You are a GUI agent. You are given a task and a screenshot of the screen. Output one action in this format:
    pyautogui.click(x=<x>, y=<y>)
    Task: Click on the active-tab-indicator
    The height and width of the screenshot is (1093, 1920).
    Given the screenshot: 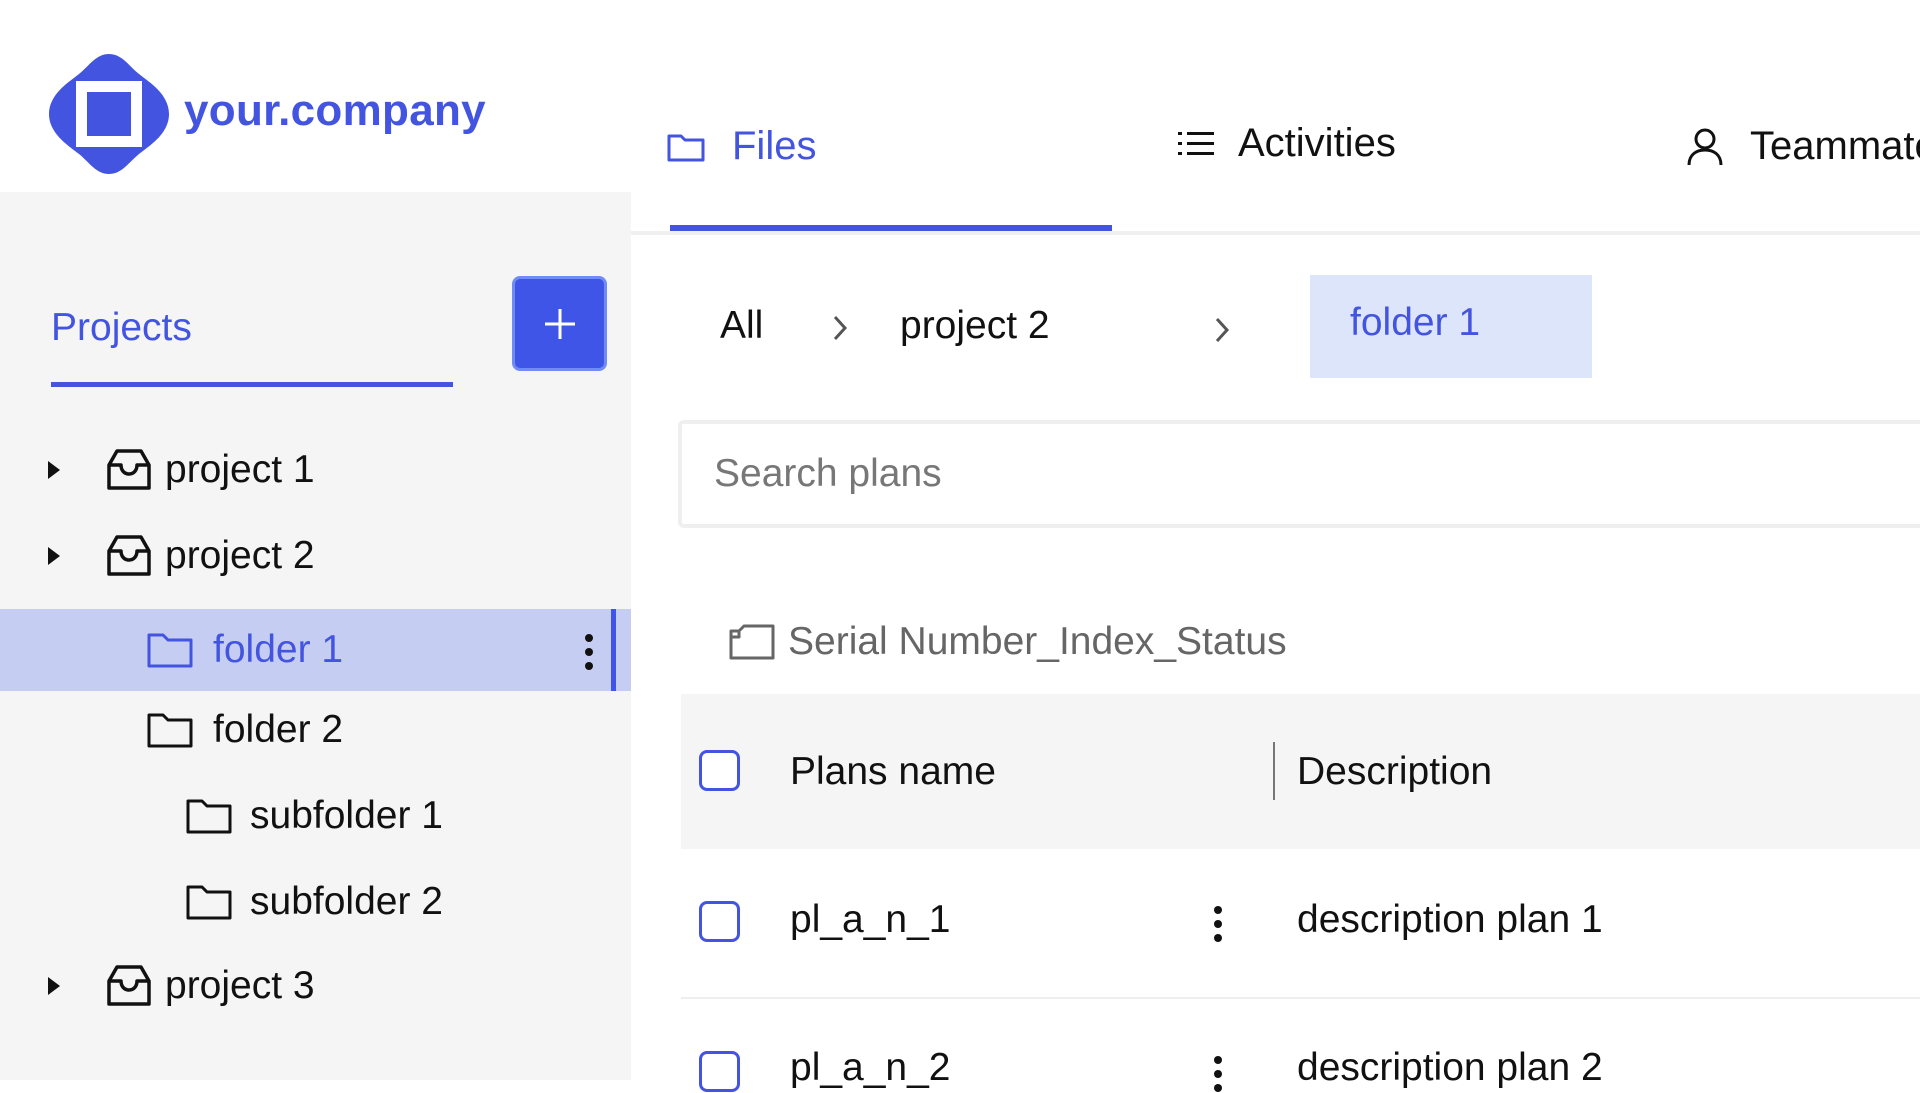 What is the action you would take?
    pyautogui.click(x=891, y=228)
    